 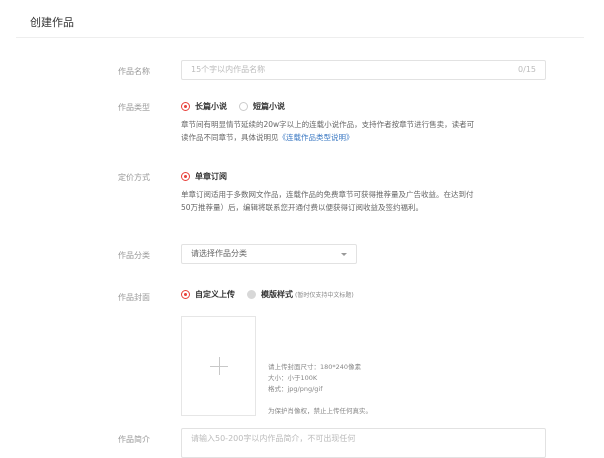 I want to click on pricing-label: 定价方式, so click(x=134, y=177).